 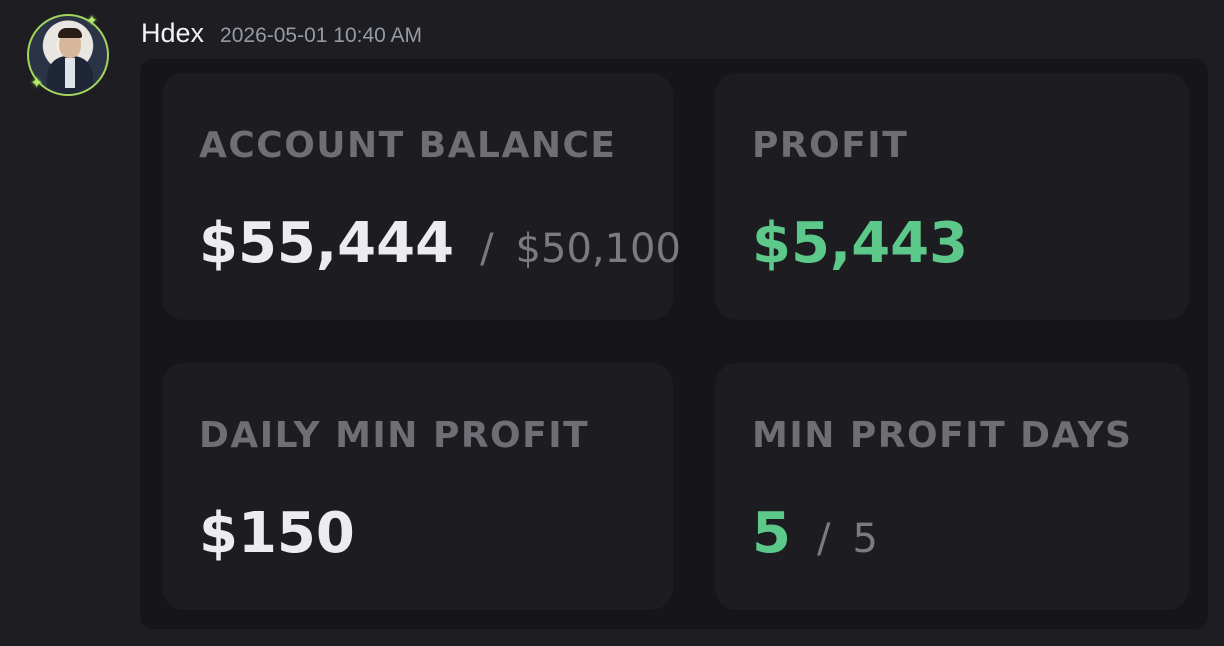 What do you see at coordinates (865, 539) in the screenshot?
I see `min-profit-days-target: 5` at bounding box center [865, 539].